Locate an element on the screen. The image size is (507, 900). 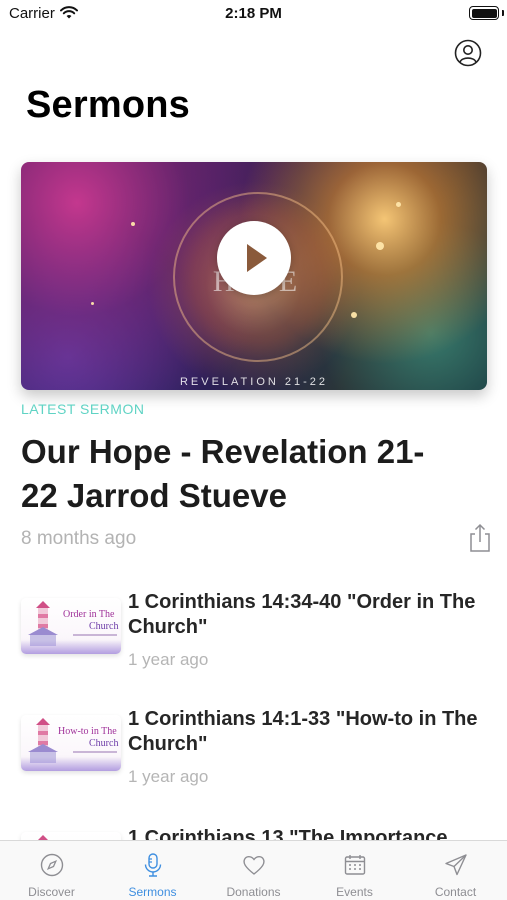
latest-sermon-label: LATEST SERMON is located at coordinates (83, 409).